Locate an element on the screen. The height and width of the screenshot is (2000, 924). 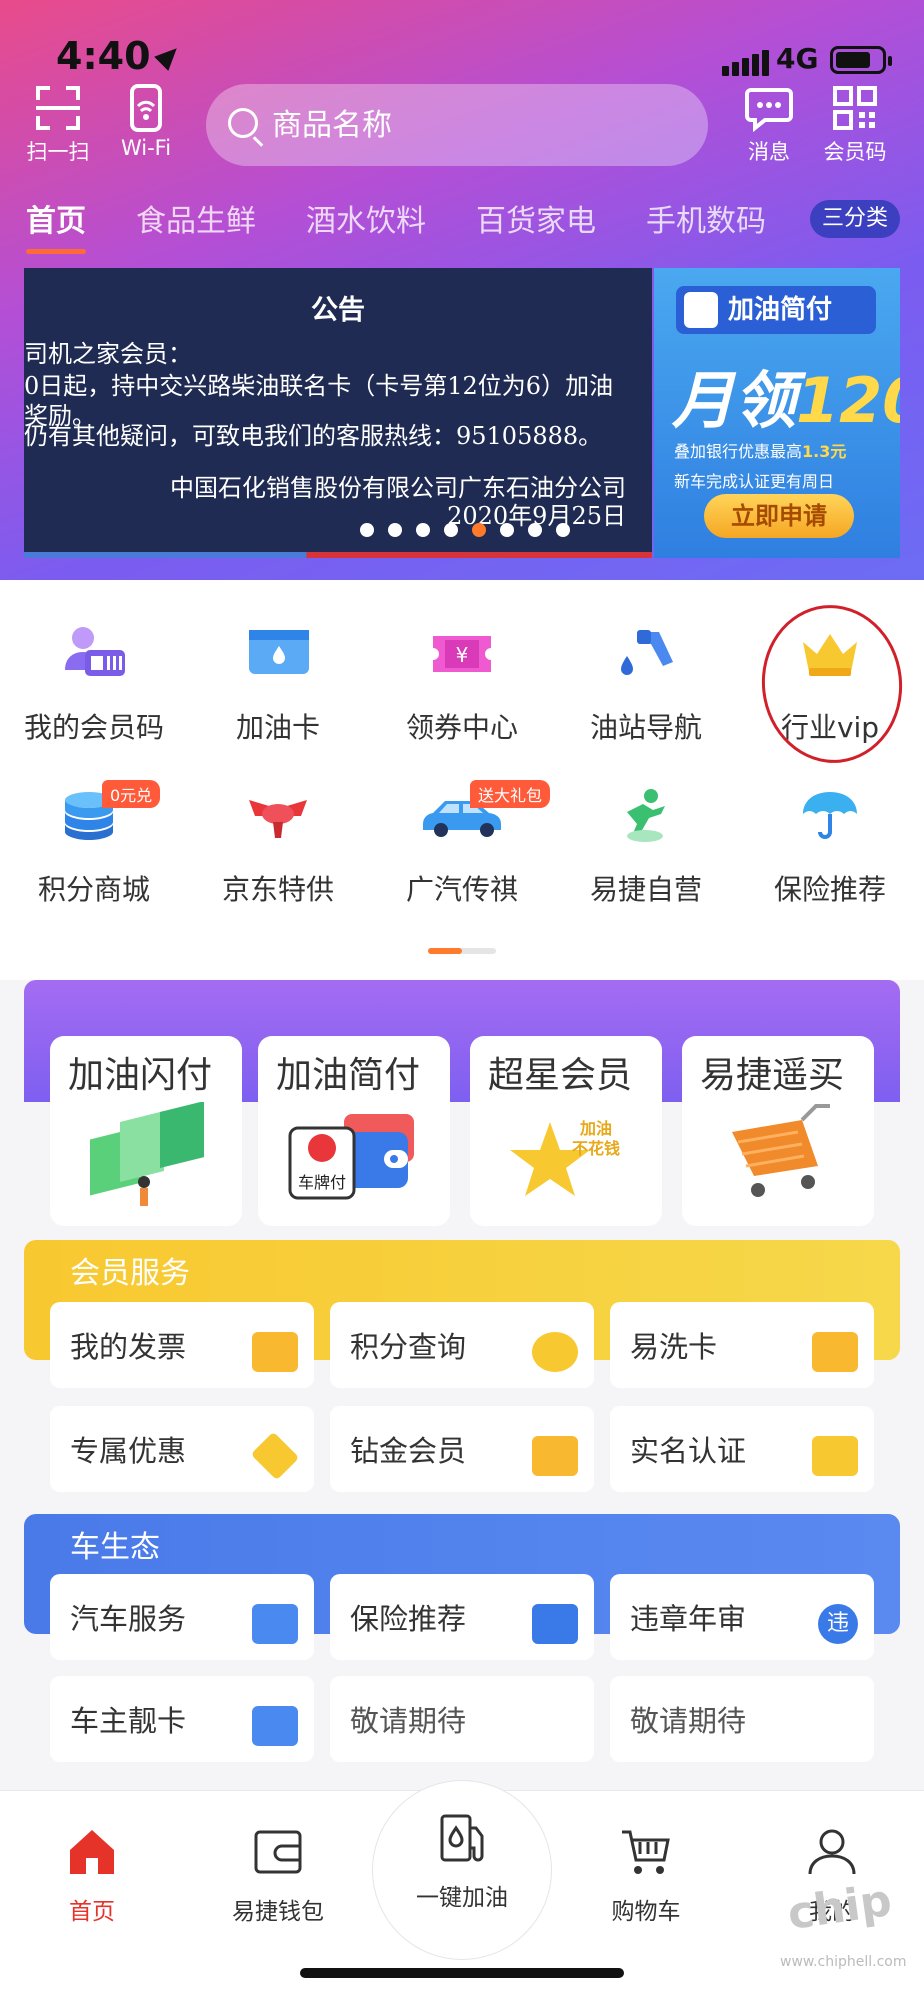
scan-label: 扫一扫 is located at coordinates (58, 152).